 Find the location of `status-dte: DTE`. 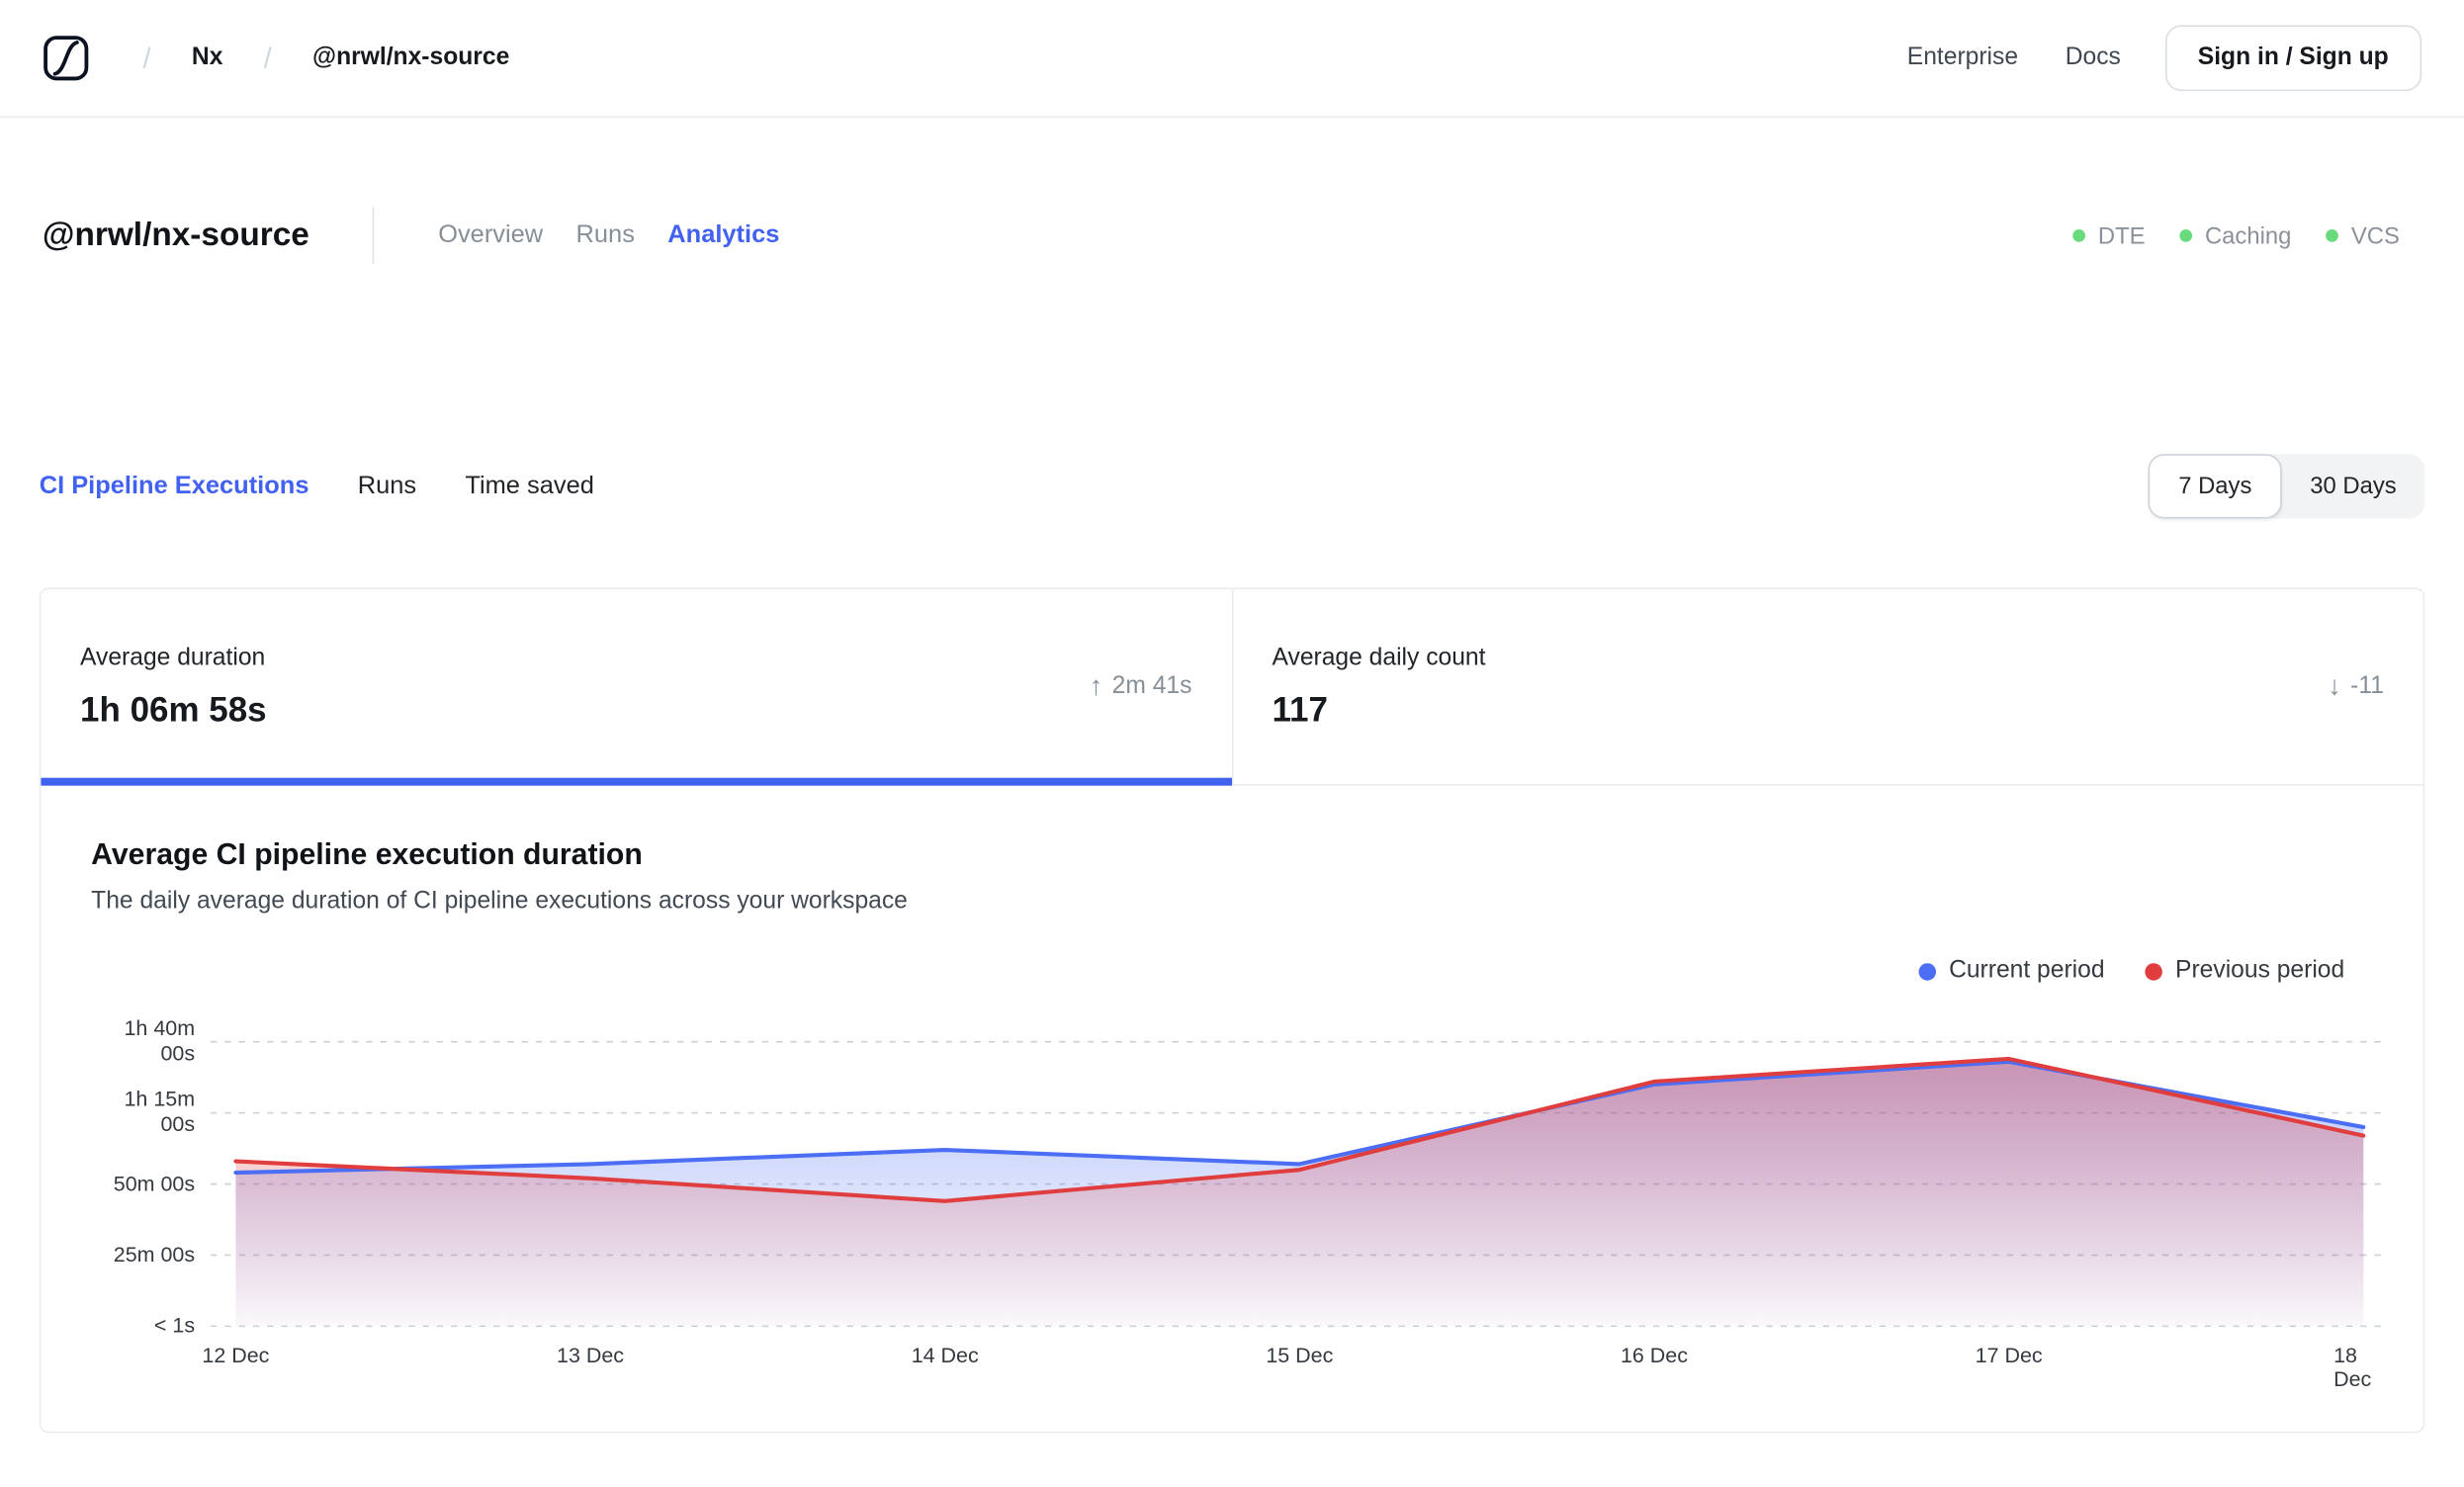

status-dte: DTE is located at coordinates (2109, 235).